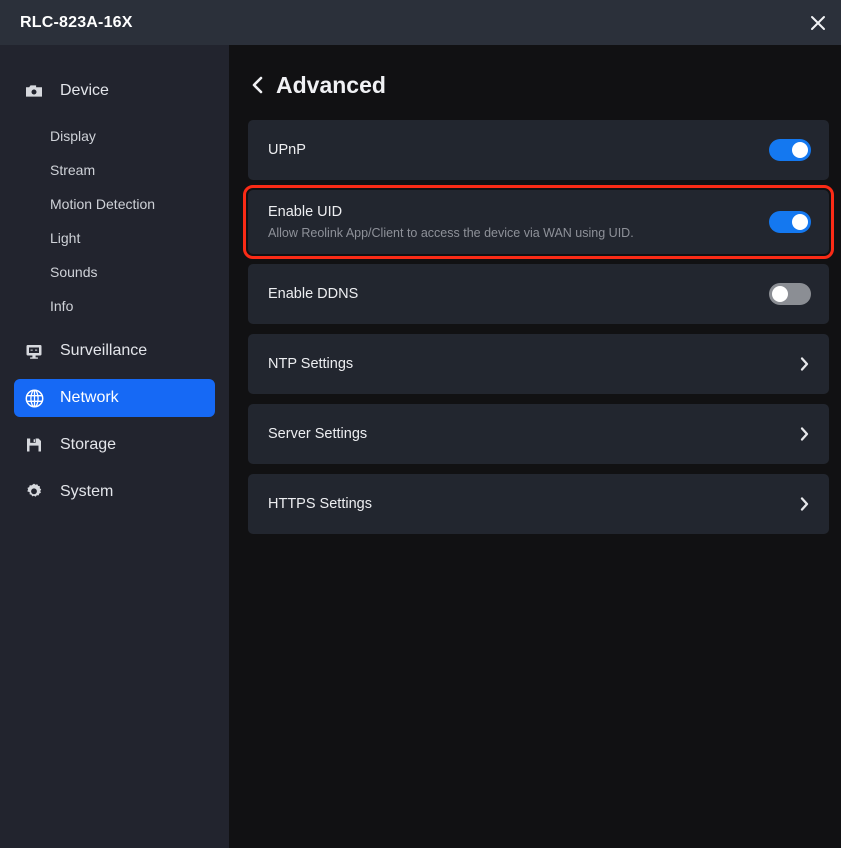 The image size is (841, 848). I want to click on sidebar-item-label: Device, so click(84, 90).